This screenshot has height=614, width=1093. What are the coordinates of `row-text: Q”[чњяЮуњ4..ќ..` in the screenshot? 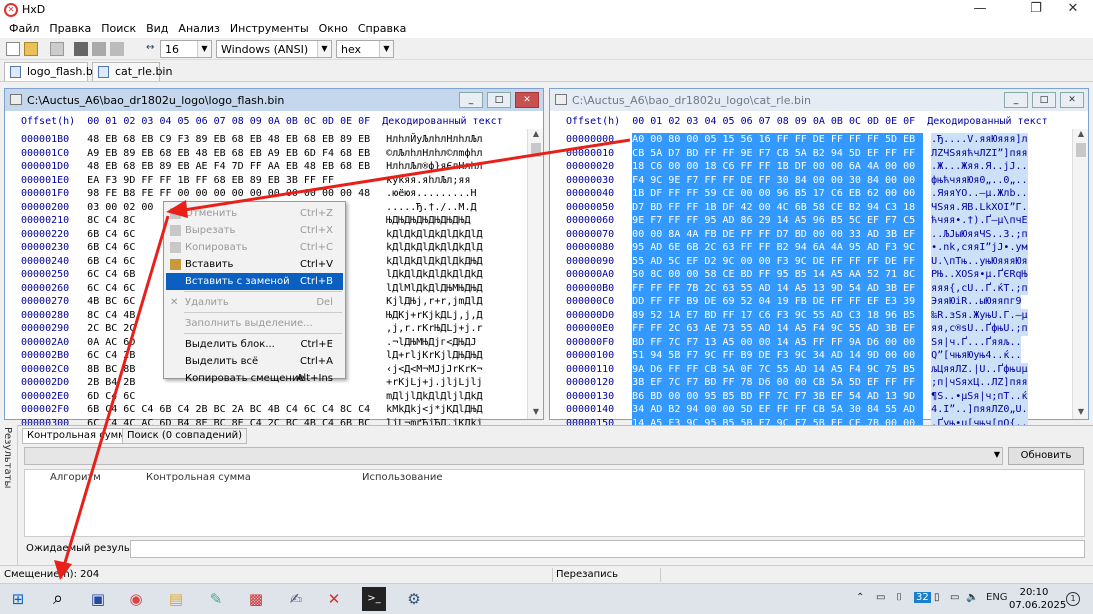 It's located at (976, 356).